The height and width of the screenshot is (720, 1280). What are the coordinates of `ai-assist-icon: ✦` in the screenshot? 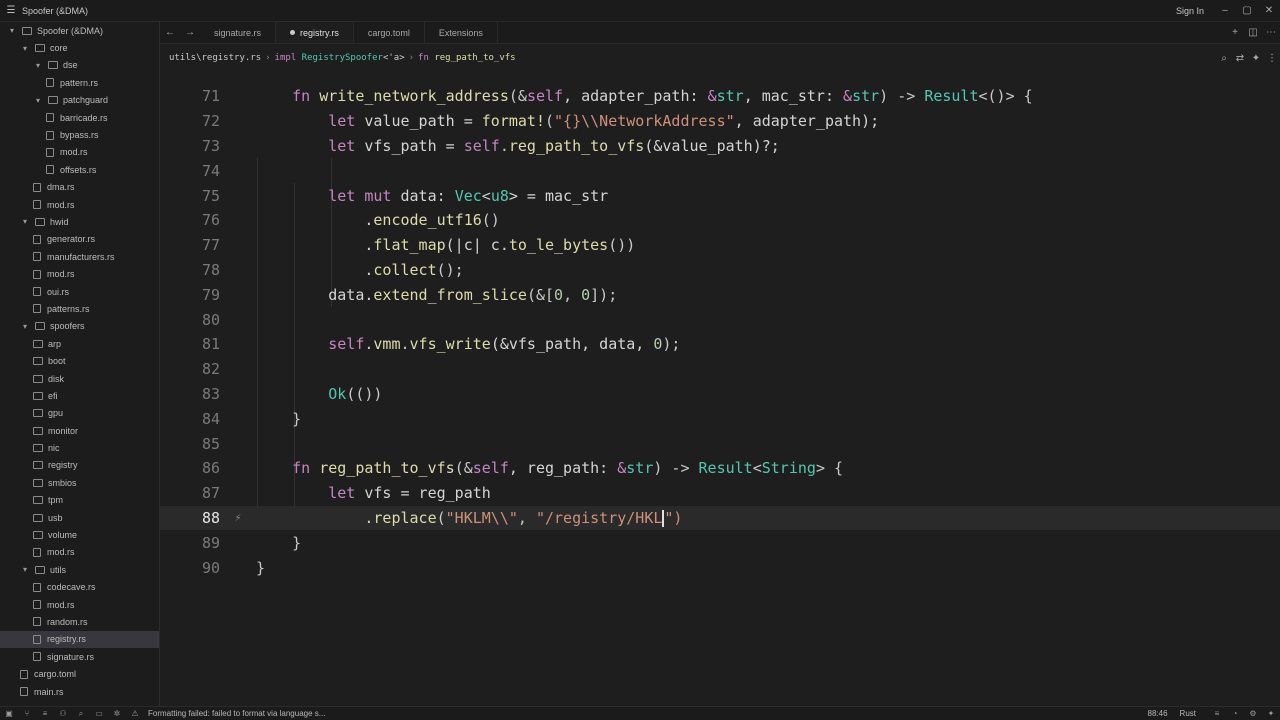 It's located at (1256, 58).